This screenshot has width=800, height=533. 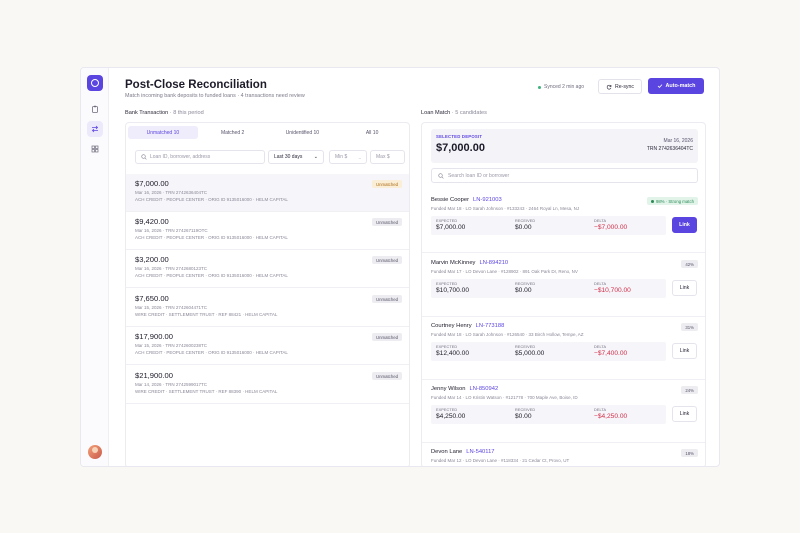 What do you see at coordinates (95, 83) in the screenshot?
I see `logo-icon` at bounding box center [95, 83].